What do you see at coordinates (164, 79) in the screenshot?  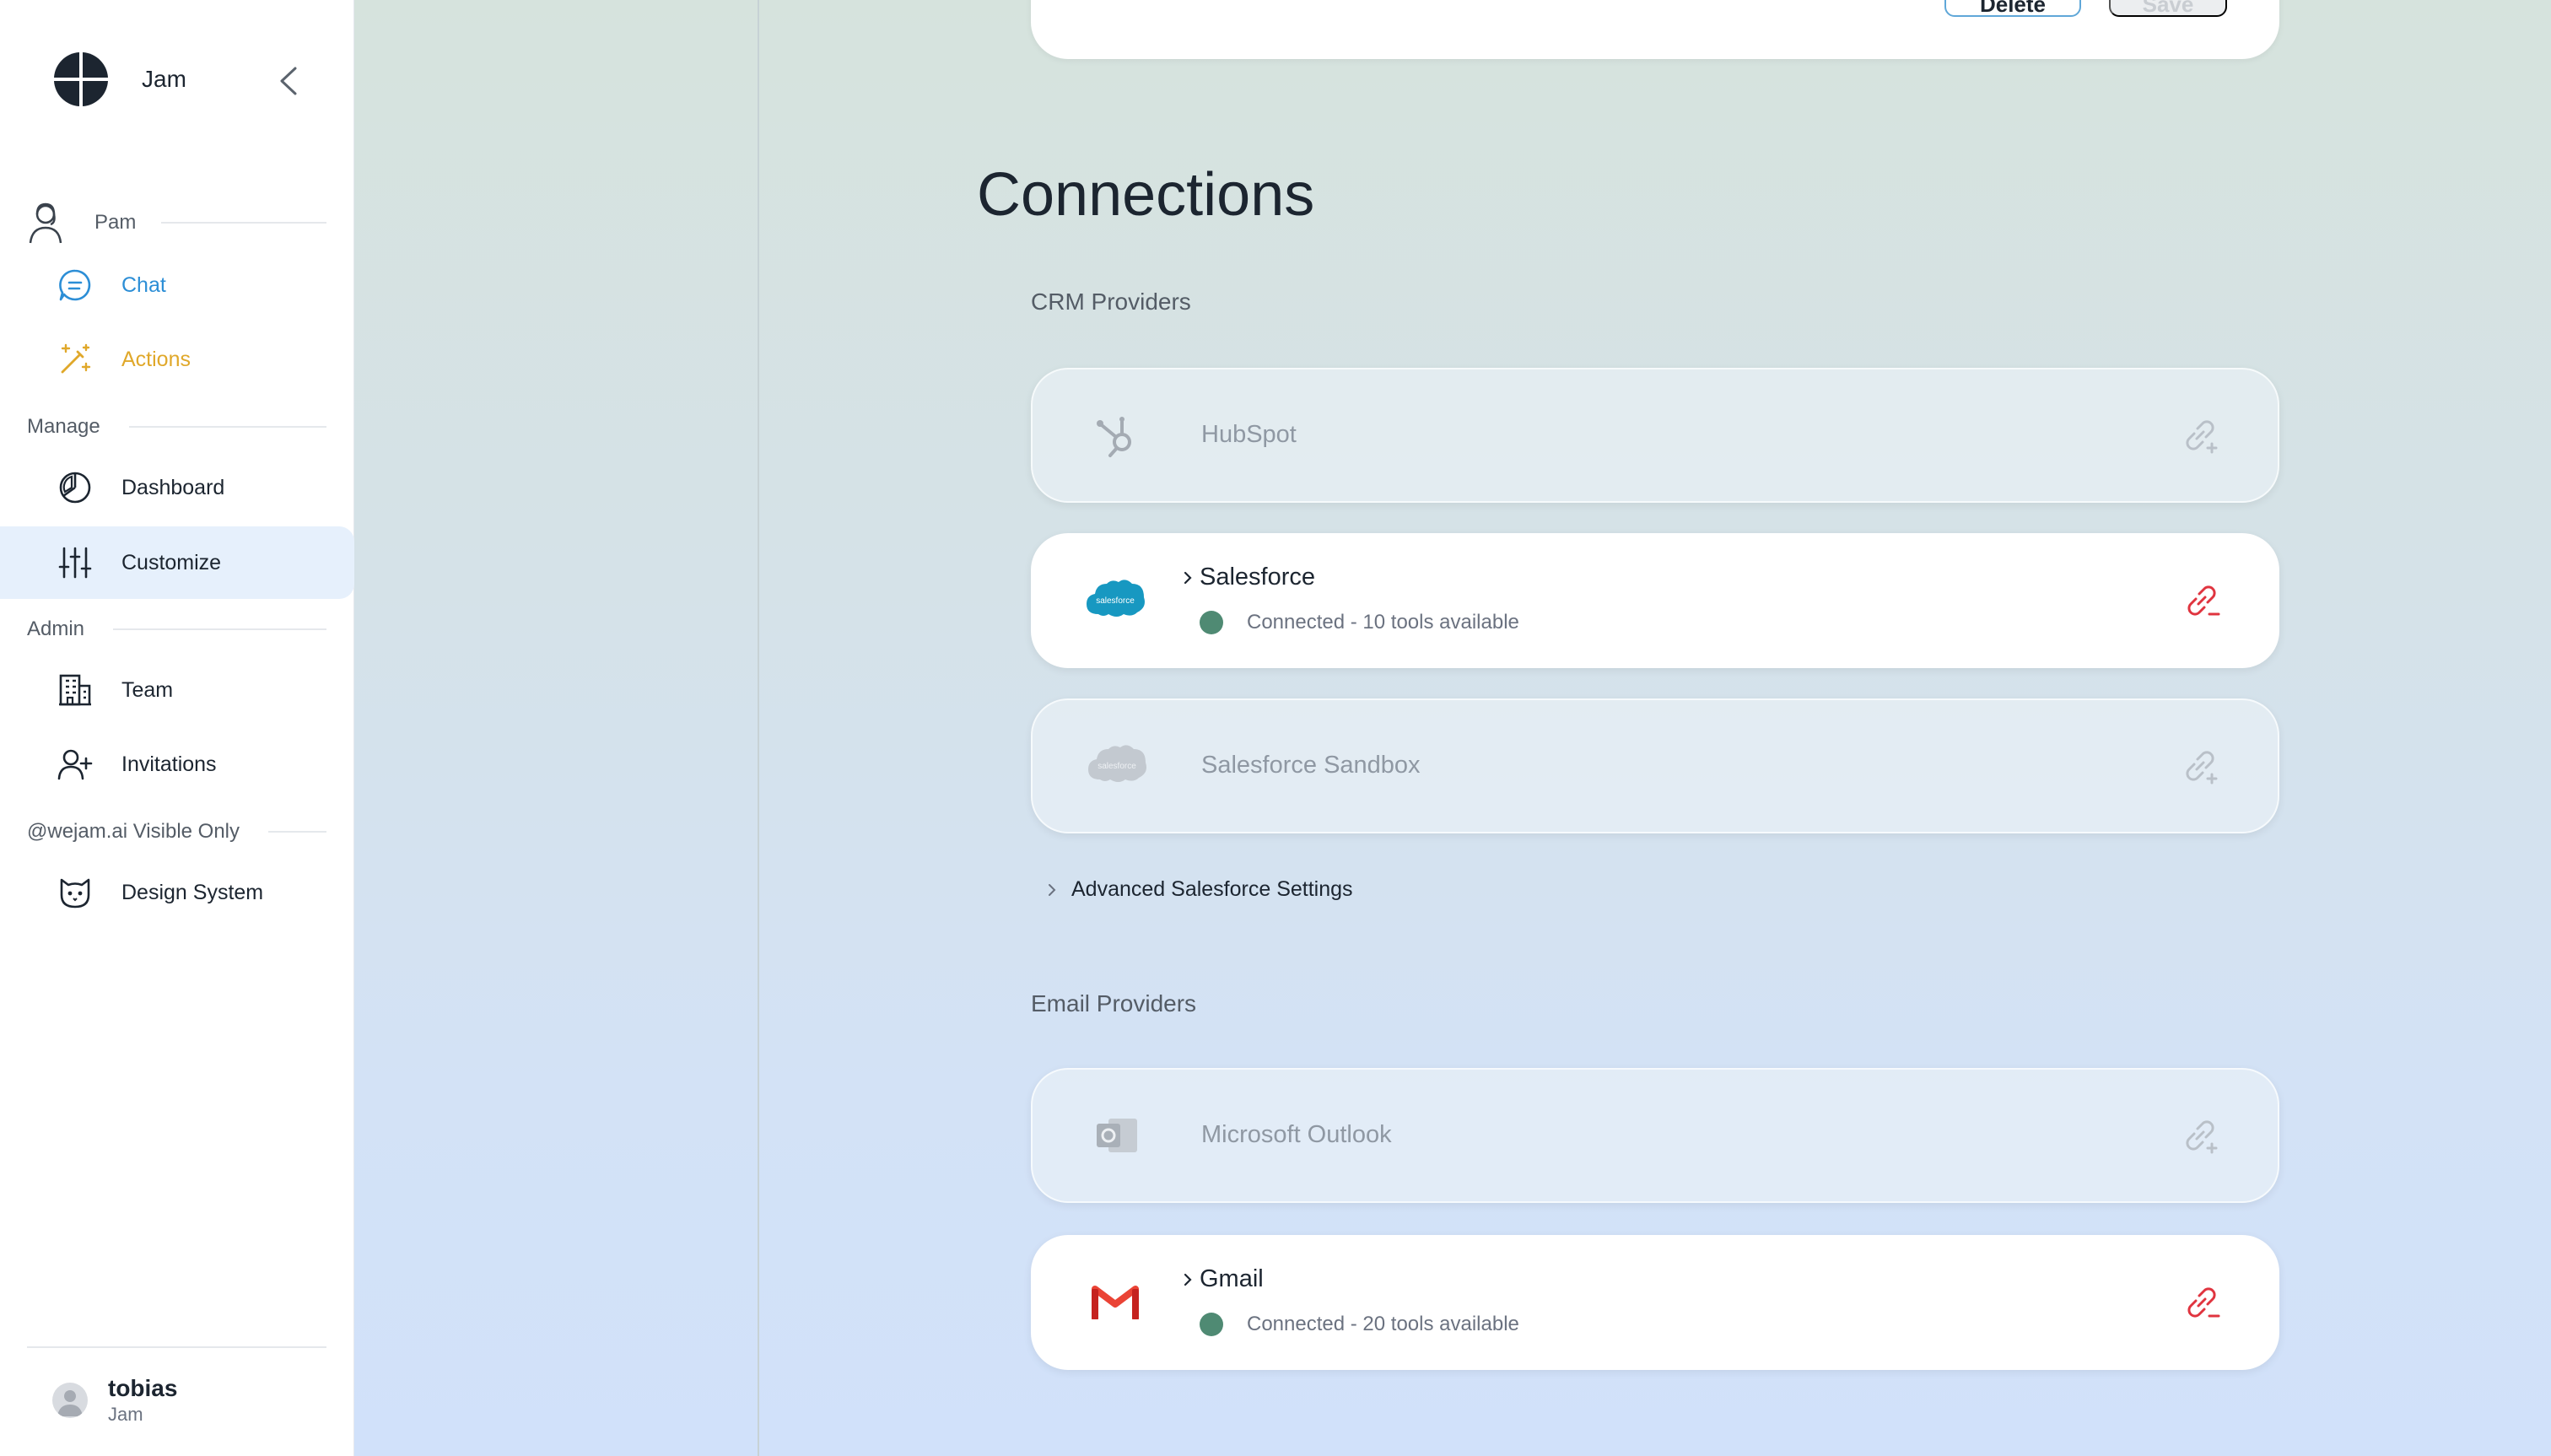 I see `app-name: Jam` at bounding box center [164, 79].